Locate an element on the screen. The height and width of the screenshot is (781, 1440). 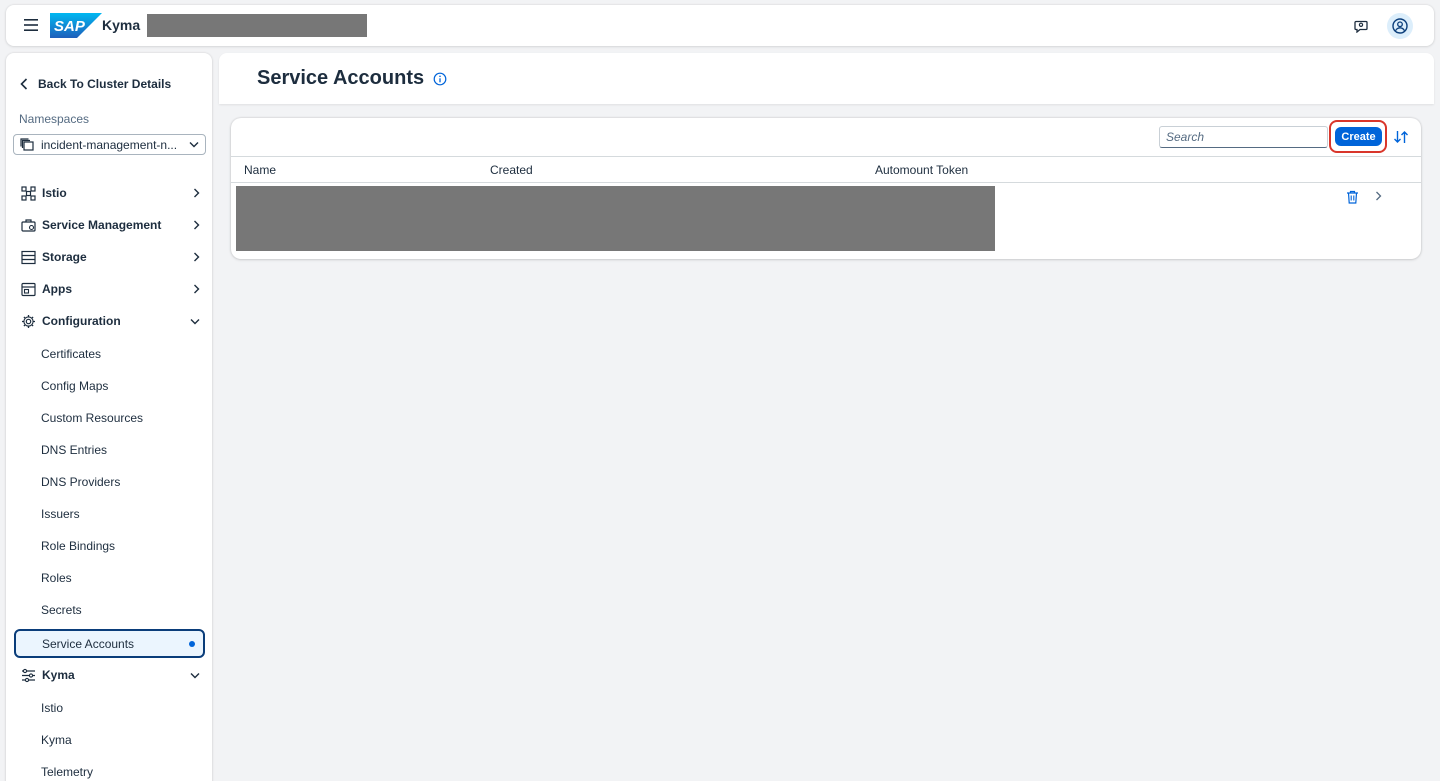
back-to-cluster-details-link: Back To Cluster Details is located at coordinates (95, 84).